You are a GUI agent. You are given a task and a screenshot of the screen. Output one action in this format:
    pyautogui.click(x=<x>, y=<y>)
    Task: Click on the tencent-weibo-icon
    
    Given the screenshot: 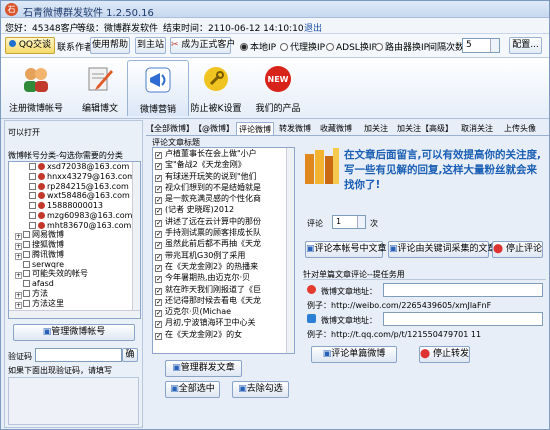 What is the action you would take?
    pyautogui.click(x=311, y=318)
    